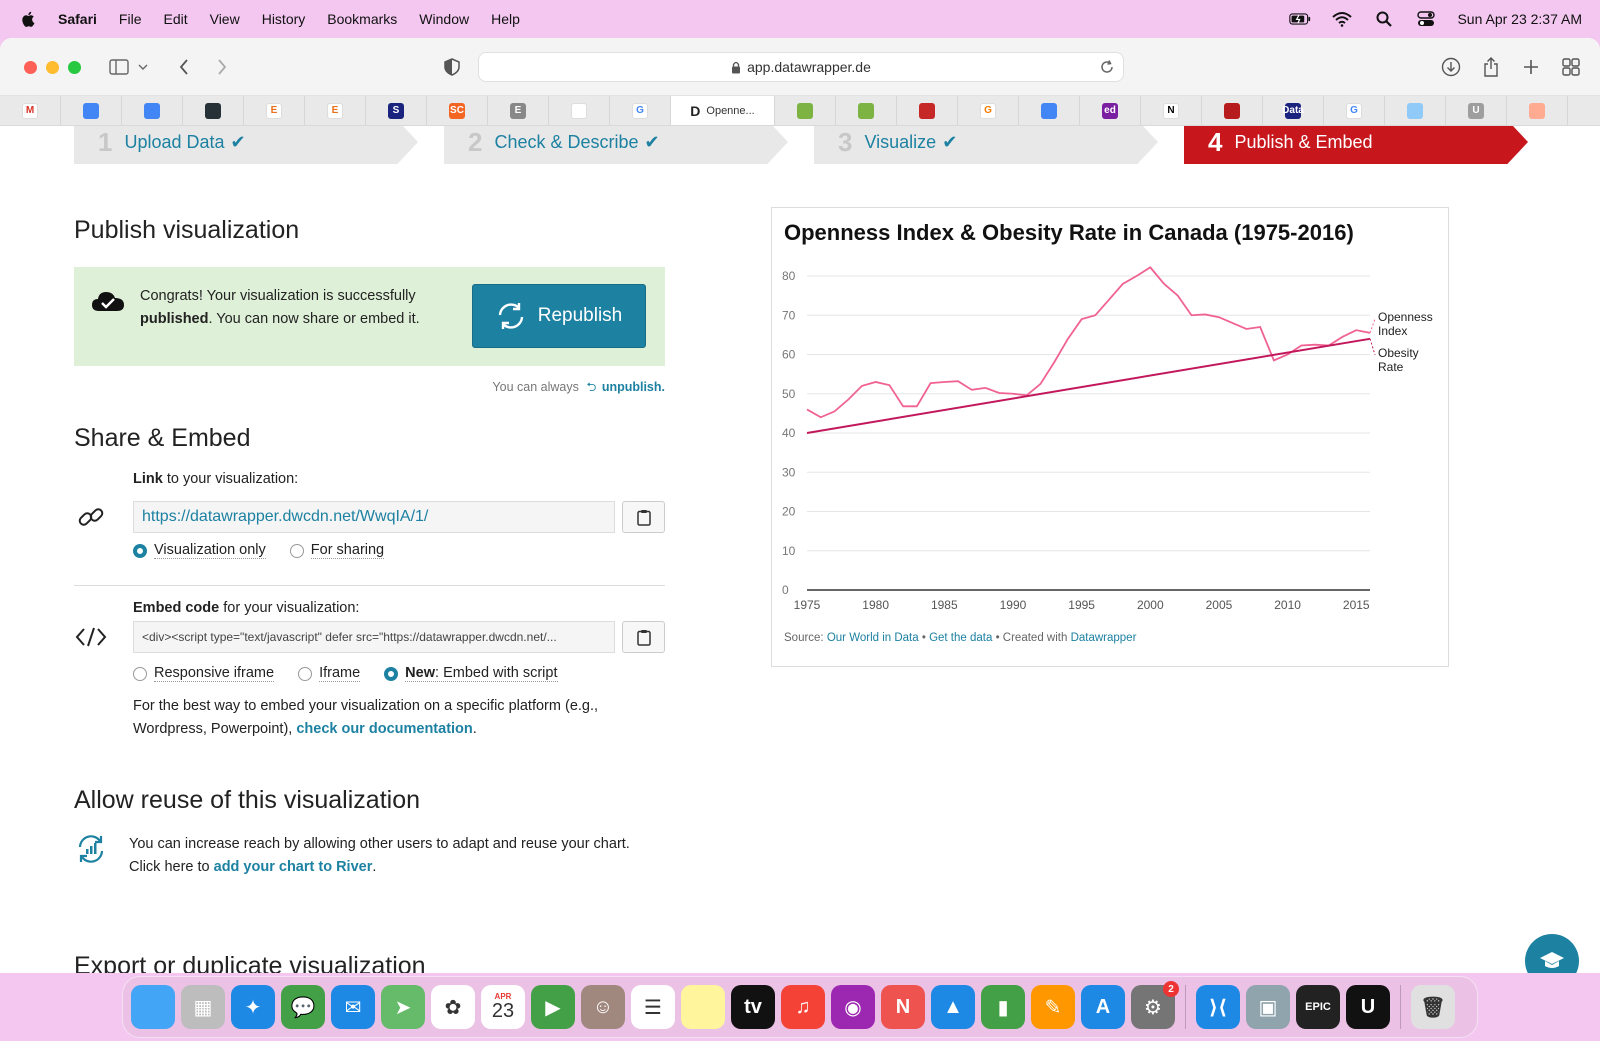  I want to click on numbers-icon: ▮, so click(1003, 1007).